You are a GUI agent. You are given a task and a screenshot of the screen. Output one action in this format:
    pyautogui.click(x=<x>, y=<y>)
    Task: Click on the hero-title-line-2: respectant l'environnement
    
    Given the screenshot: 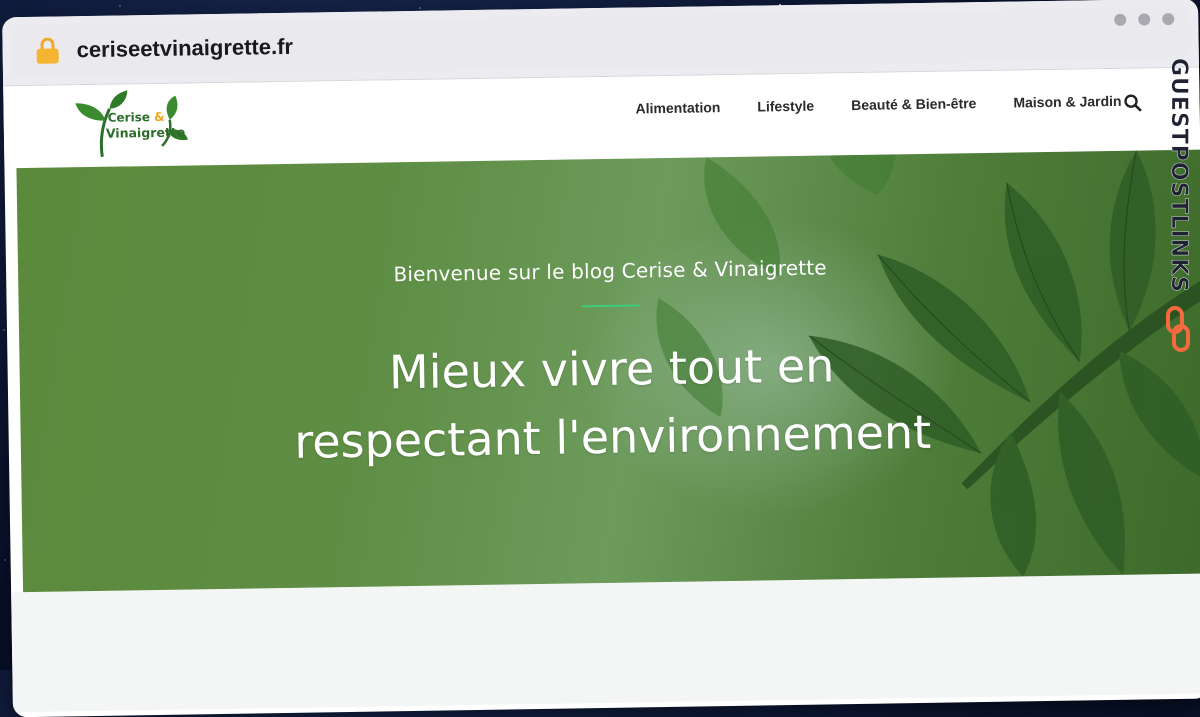 What is the action you would take?
    pyautogui.click(x=612, y=436)
    